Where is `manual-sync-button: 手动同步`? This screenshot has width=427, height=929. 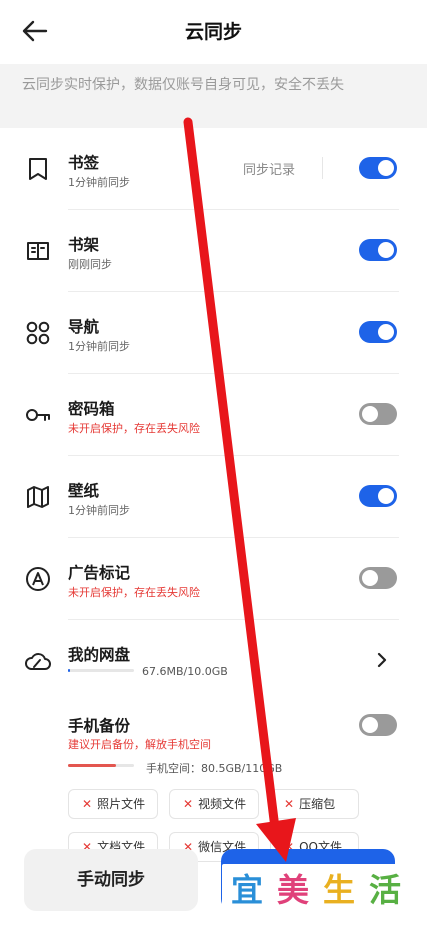 manual-sync-button: 手动同步 is located at coordinates (111, 880).